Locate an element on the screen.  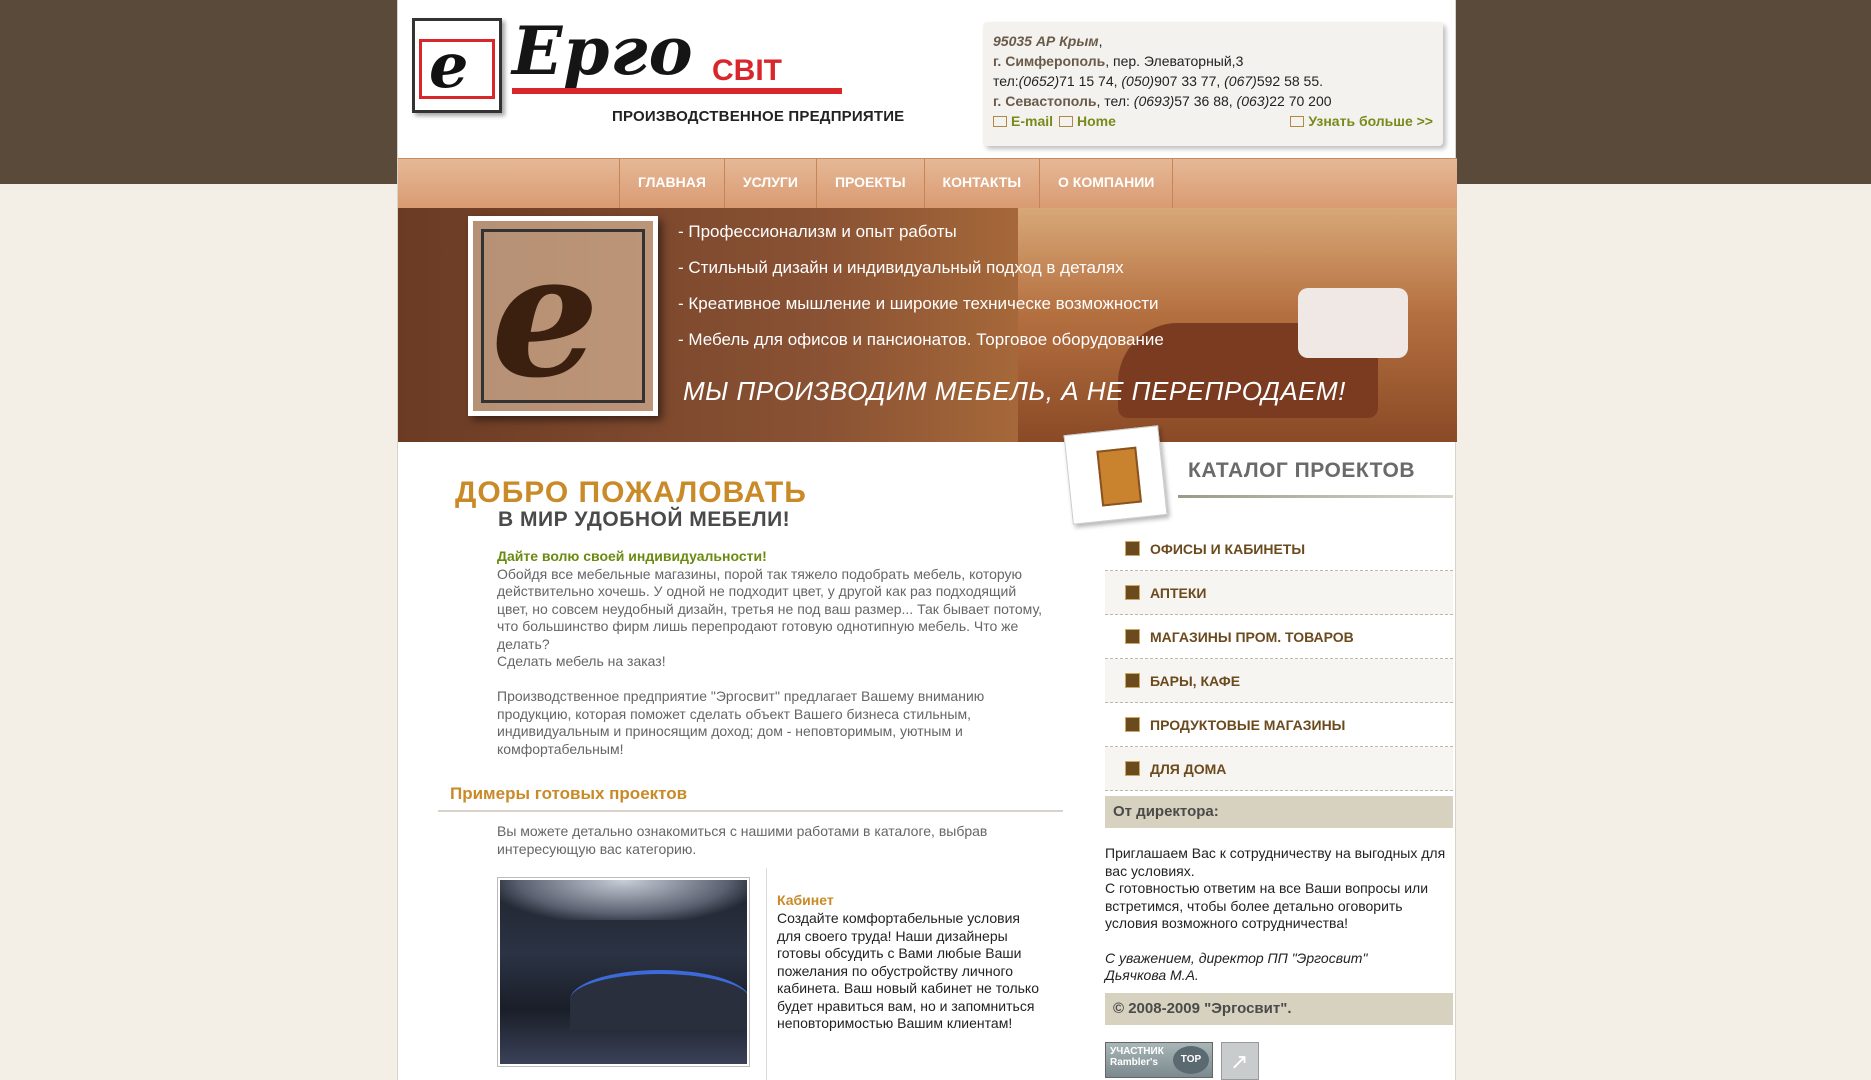
logo-name: Ерго is located at coordinates (603, 51).